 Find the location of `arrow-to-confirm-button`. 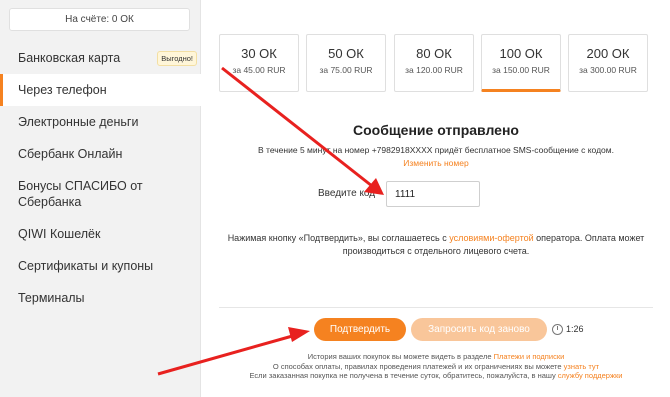

arrow-to-confirm-button is located at coordinates (227, 354).